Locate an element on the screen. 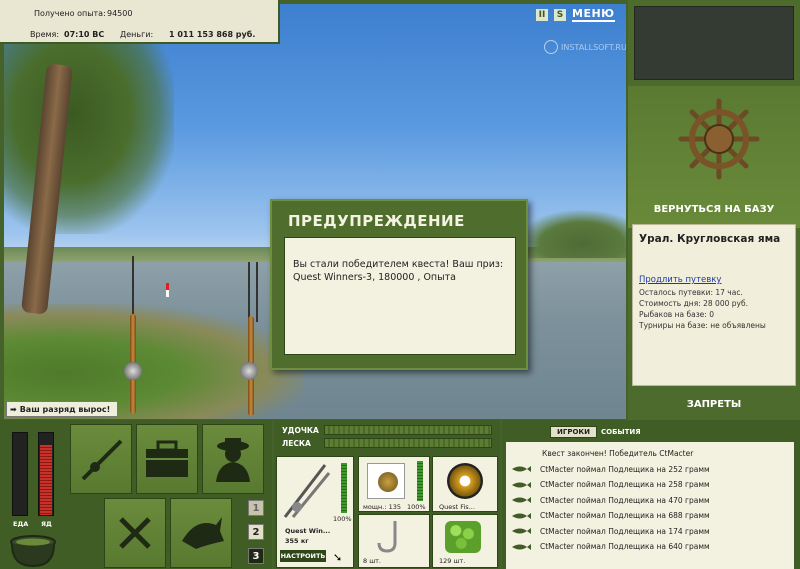  tab-players: ИГРОКИ is located at coordinates (573, 432).